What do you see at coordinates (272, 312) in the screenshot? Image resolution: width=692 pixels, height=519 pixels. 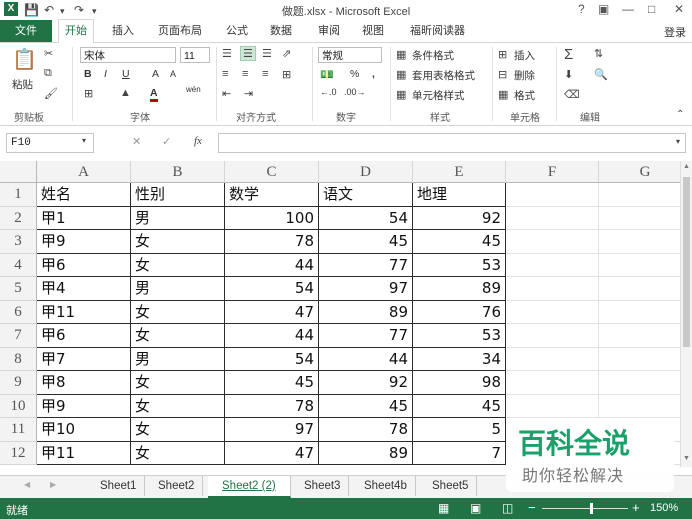 I see `data-cell: 47` at bounding box center [272, 312].